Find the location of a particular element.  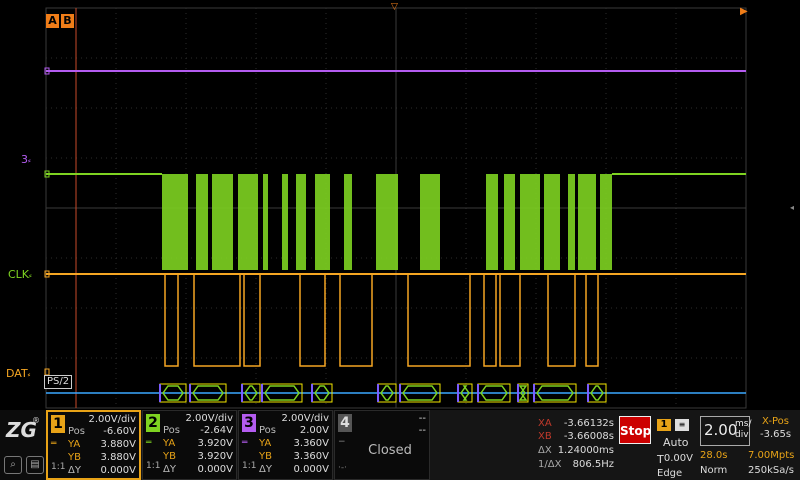

timebase-scale-box: 2.00 ms/ div is located at coordinates (726, 431).